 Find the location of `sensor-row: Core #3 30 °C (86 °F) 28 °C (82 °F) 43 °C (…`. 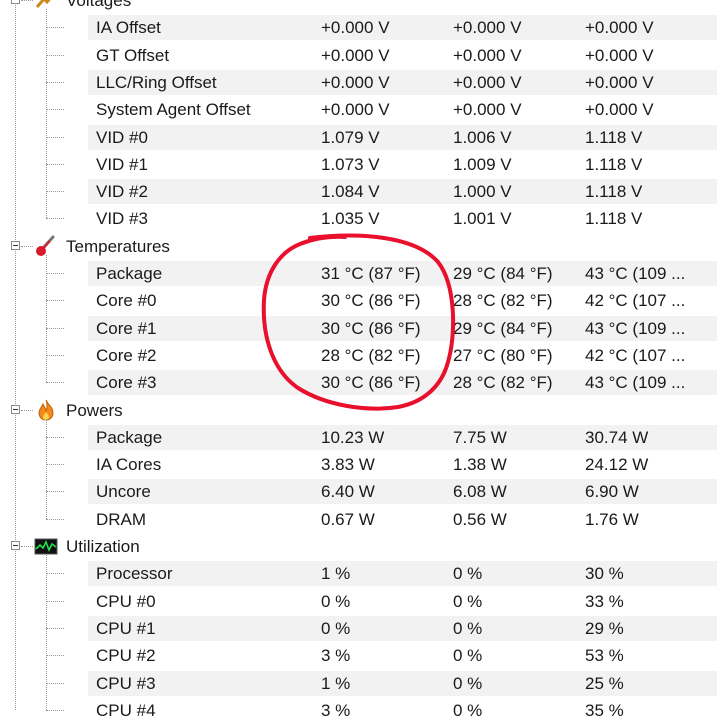

sensor-row: Core #3 30 °C (86 °F) 28 °C (82 °F) 43 °C (… is located at coordinates (358, 382).